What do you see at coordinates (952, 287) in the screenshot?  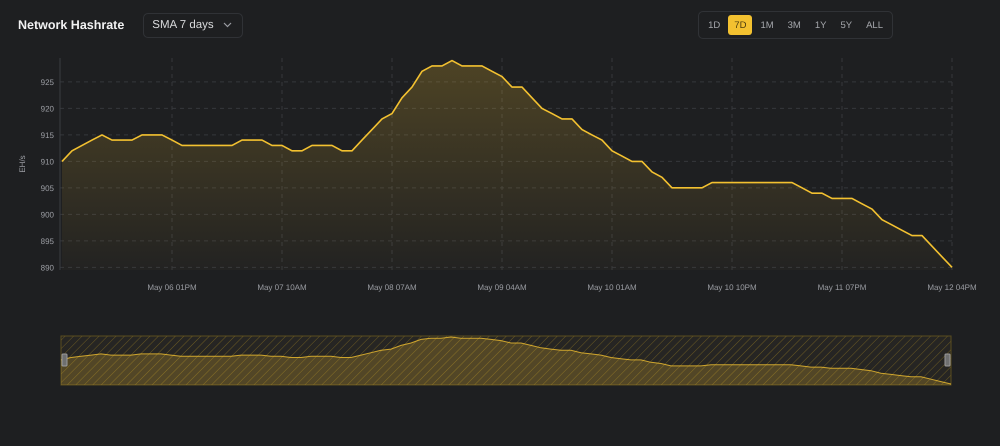 I see `axis-label: May 12 04PM` at bounding box center [952, 287].